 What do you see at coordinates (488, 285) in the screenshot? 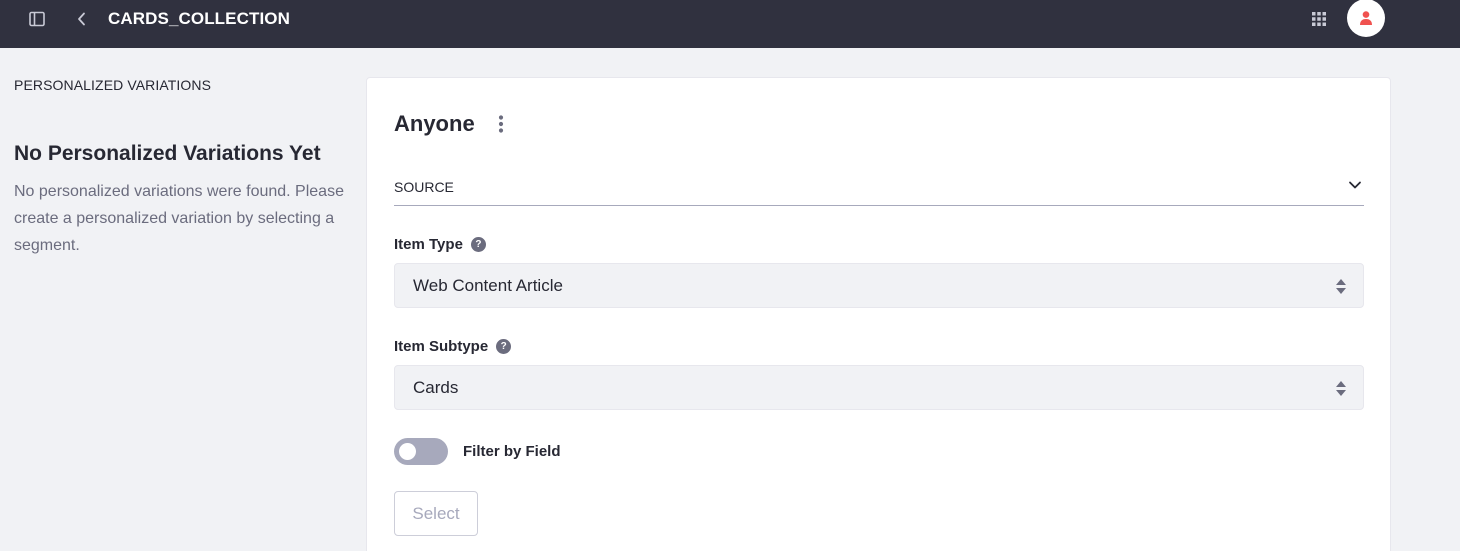
I see `item-type-value: Web Content Article` at bounding box center [488, 285].